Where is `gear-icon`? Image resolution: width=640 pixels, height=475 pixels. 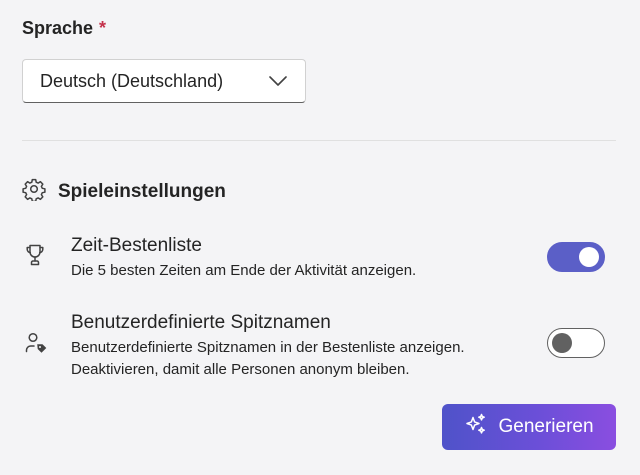
gear-icon is located at coordinates (34, 191).